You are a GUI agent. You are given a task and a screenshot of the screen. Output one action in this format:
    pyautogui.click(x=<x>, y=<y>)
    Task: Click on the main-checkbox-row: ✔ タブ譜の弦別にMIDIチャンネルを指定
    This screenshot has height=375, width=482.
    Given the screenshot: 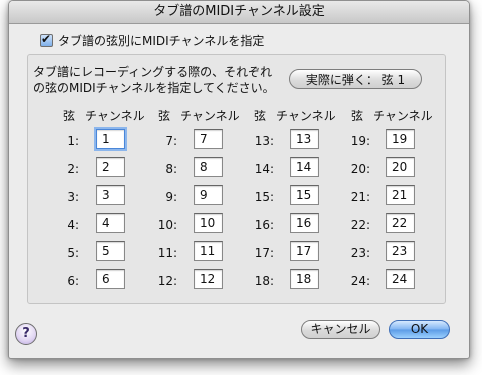 What is the action you would take?
    pyautogui.click(x=152, y=40)
    